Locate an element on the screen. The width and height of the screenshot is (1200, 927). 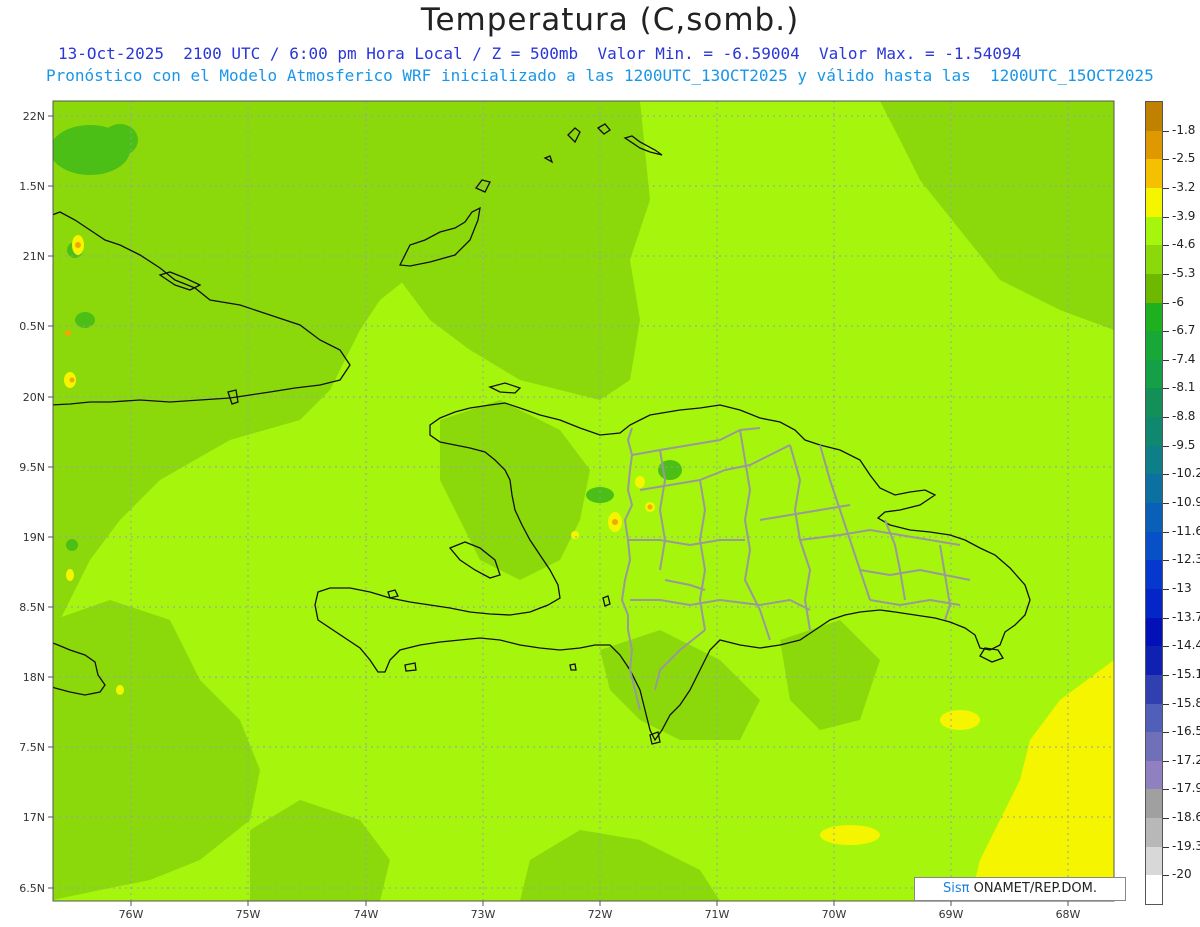
colorbar-label: -17.9 is located at coordinates (1186, 788).